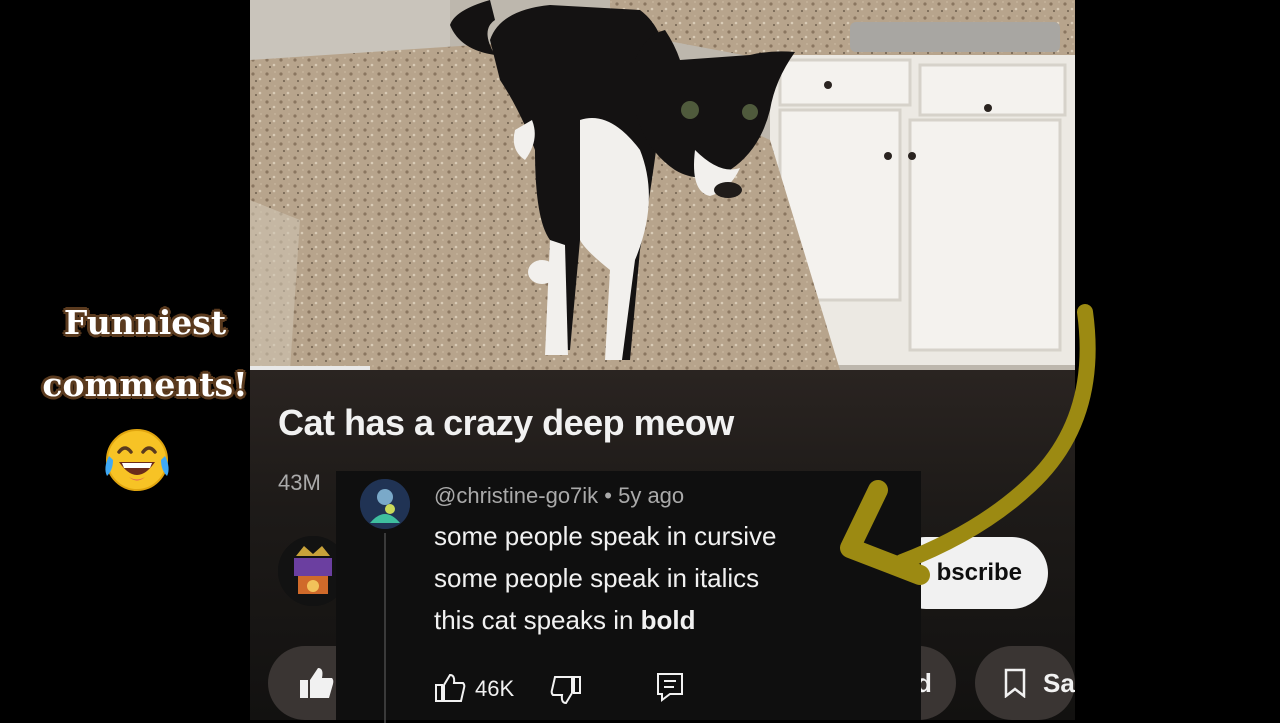  I want to click on comment-like-icon, so click(450, 688).